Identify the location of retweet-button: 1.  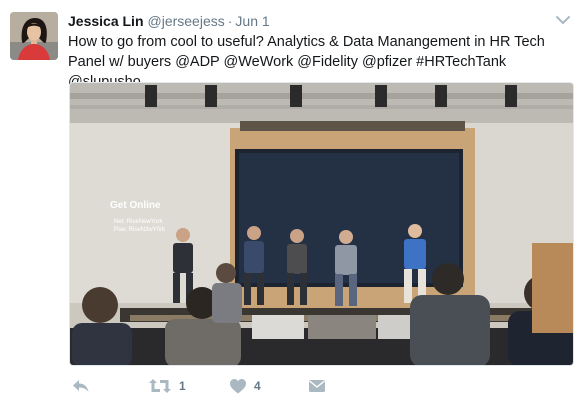
(167, 386).